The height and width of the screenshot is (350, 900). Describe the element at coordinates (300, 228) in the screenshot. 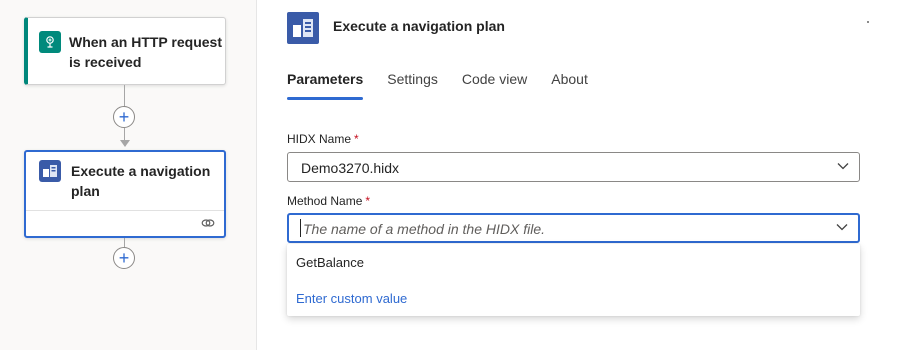

I see `text-cursor` at that location.